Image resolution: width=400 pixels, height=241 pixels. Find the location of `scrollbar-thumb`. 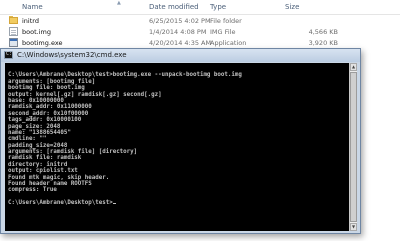

scrollbar-thumb is located at coordinates (353, 147).